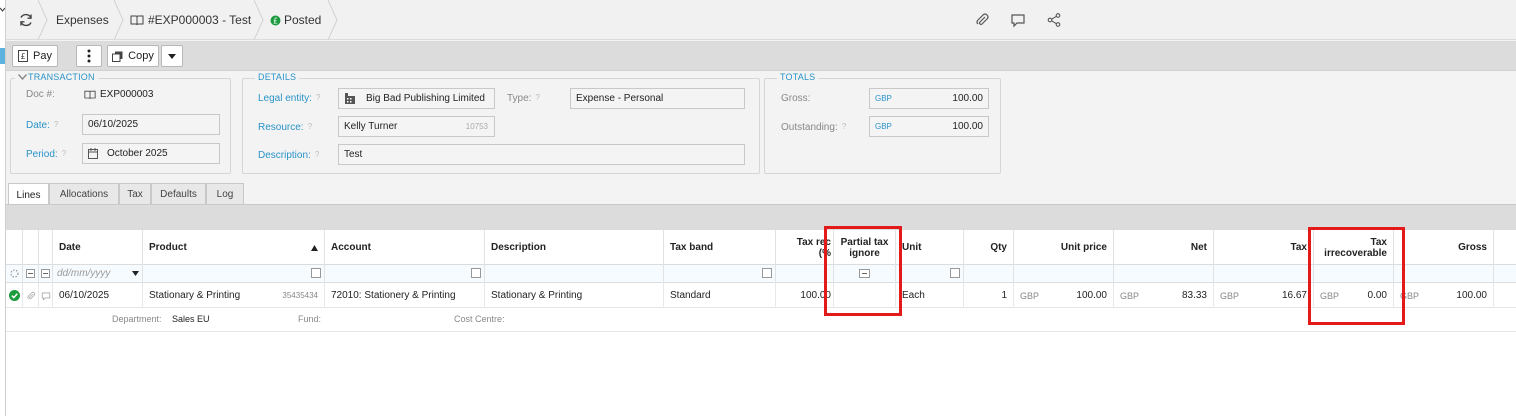 The height and width of the screenshot is (416, 1516). What do you see at coordinates (405, 274) in the screenshot?
I see `filter-account` at bounding box center [405, 274].